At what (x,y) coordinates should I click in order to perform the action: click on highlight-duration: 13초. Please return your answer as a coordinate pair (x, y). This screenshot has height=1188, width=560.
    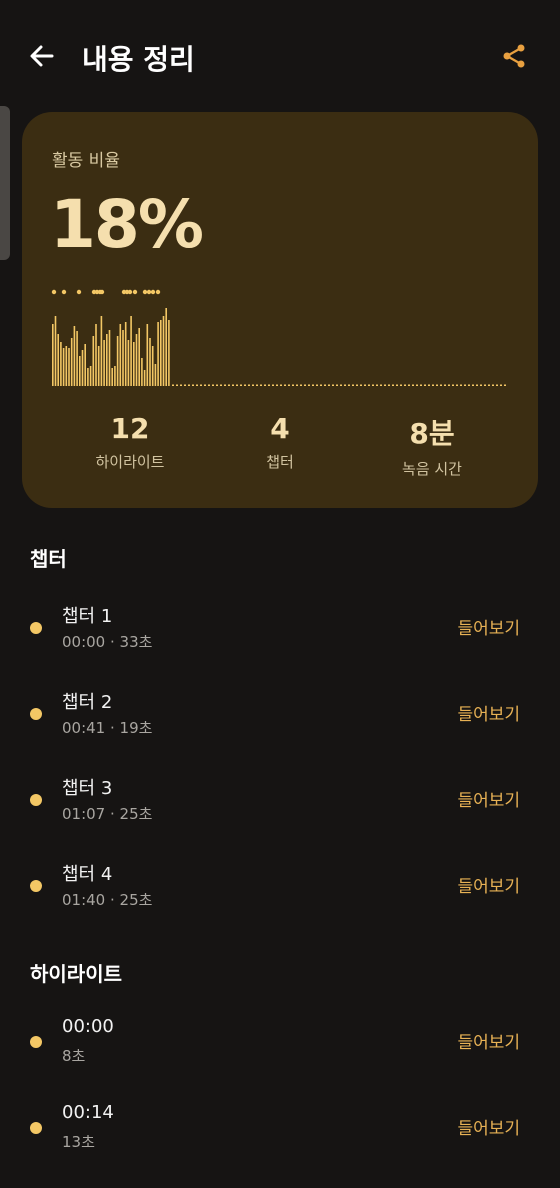
    Looking at the image, I should click on (78, 1142).